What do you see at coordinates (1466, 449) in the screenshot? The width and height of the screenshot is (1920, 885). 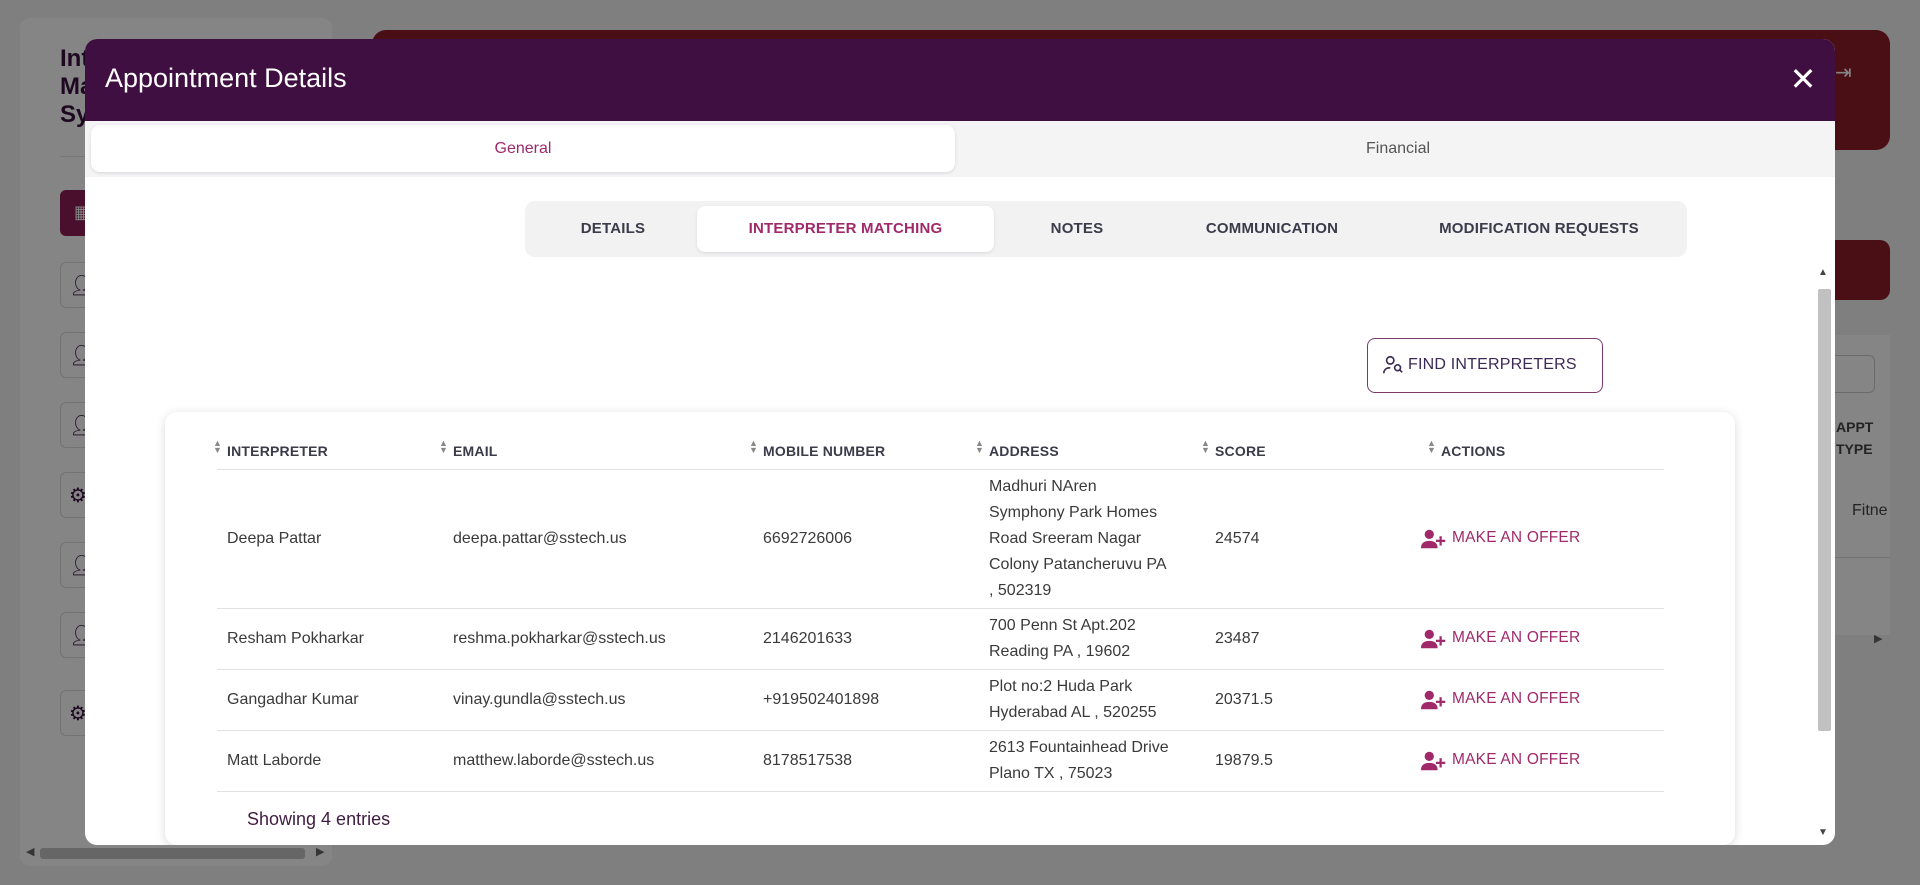 I see `column-header-actions: ▲ ▼ ACTIONS` at bounding box center [1466, 449].